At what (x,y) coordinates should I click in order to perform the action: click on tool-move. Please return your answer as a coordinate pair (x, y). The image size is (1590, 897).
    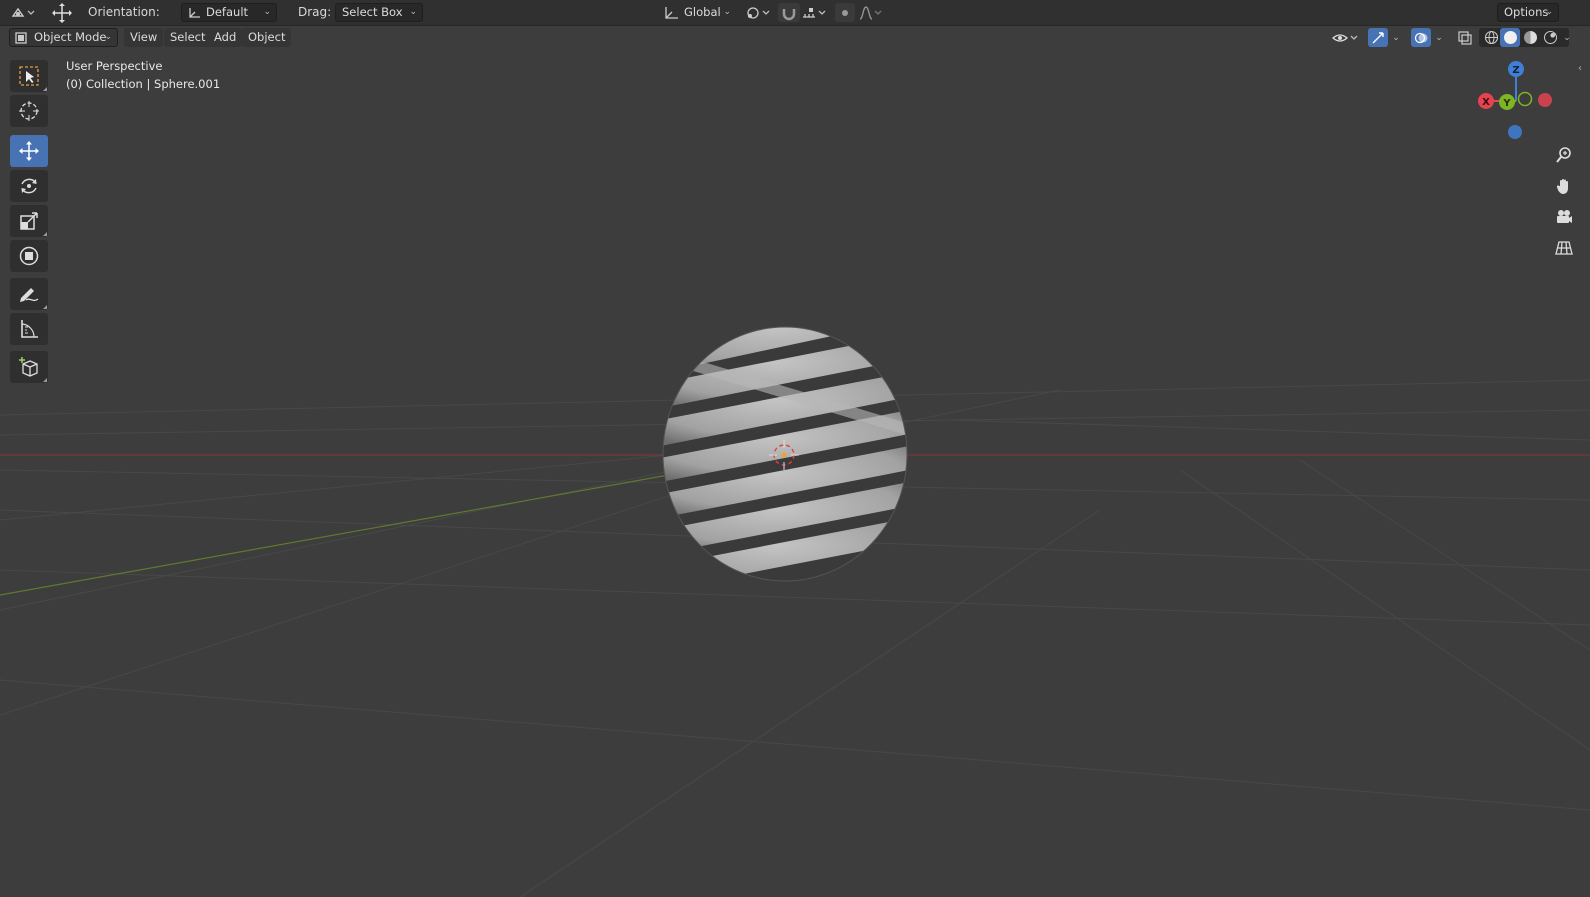
    Looking at the image, I should click on (29, 151).